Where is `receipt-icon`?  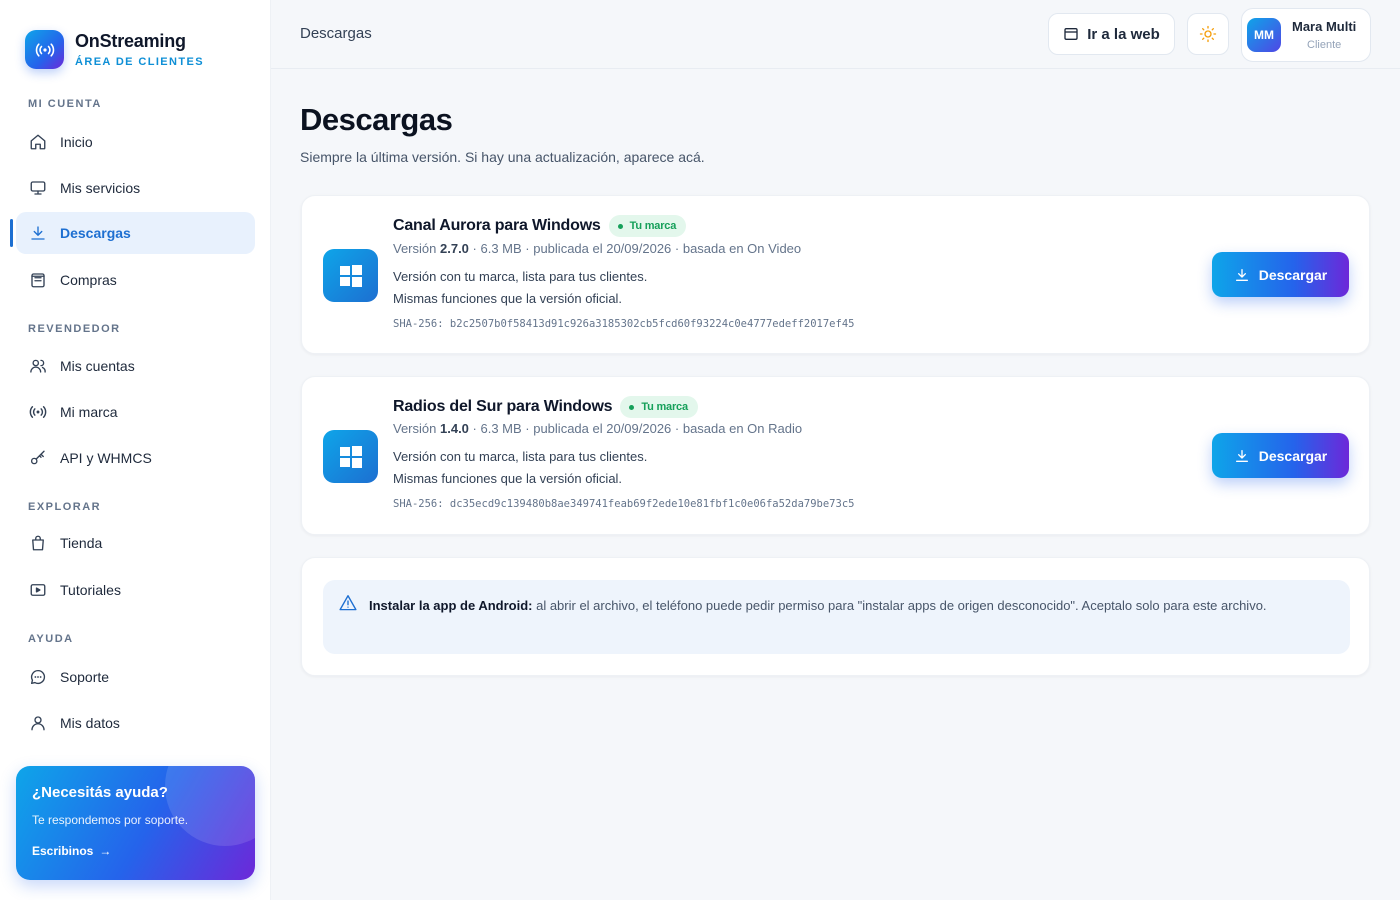 receipt-icon is located at coordinates (38, 280).